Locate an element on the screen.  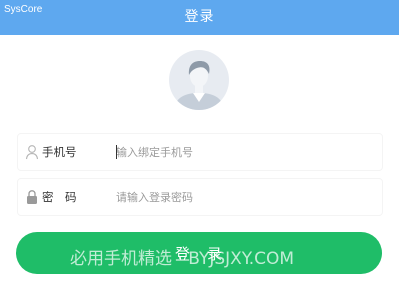
avatar-icon is located at coordinates (199, 80).